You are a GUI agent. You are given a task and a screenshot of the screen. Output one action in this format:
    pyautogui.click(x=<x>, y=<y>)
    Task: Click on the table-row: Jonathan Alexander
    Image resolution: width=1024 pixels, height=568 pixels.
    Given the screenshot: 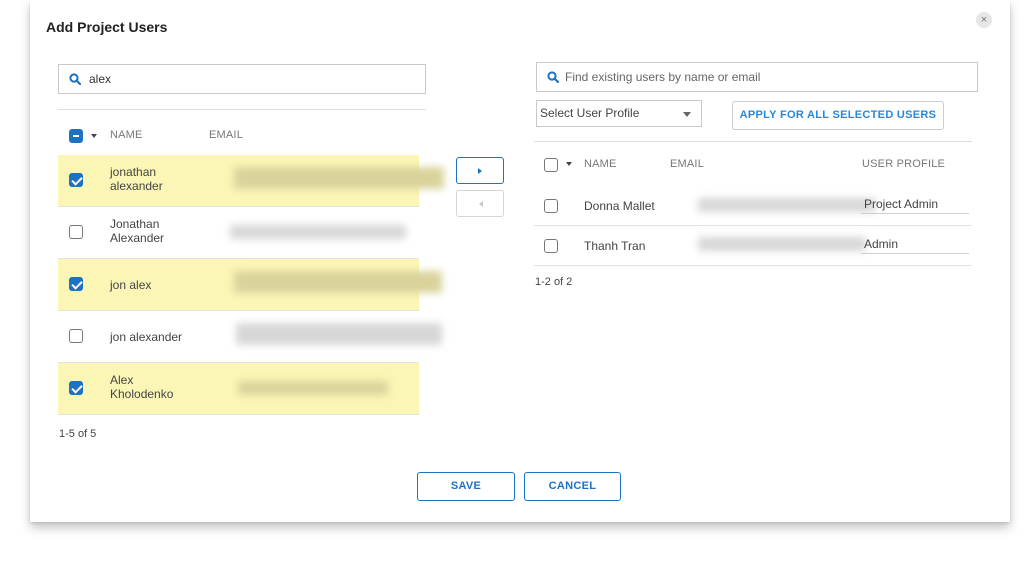 What is the action you would take?
    pyautogui.click(x=238, y=233)
    